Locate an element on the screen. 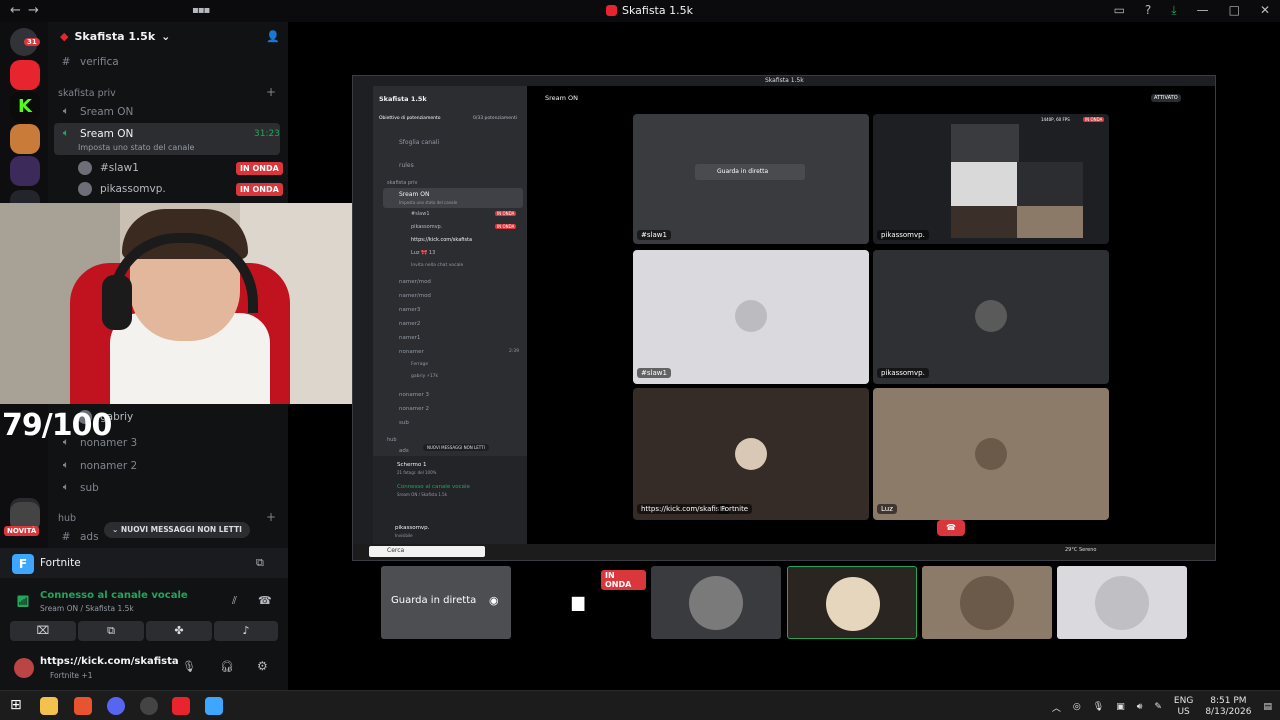  strip-tile-screen: Guarda in diretta ◉ is located at coordinates (446, 602).